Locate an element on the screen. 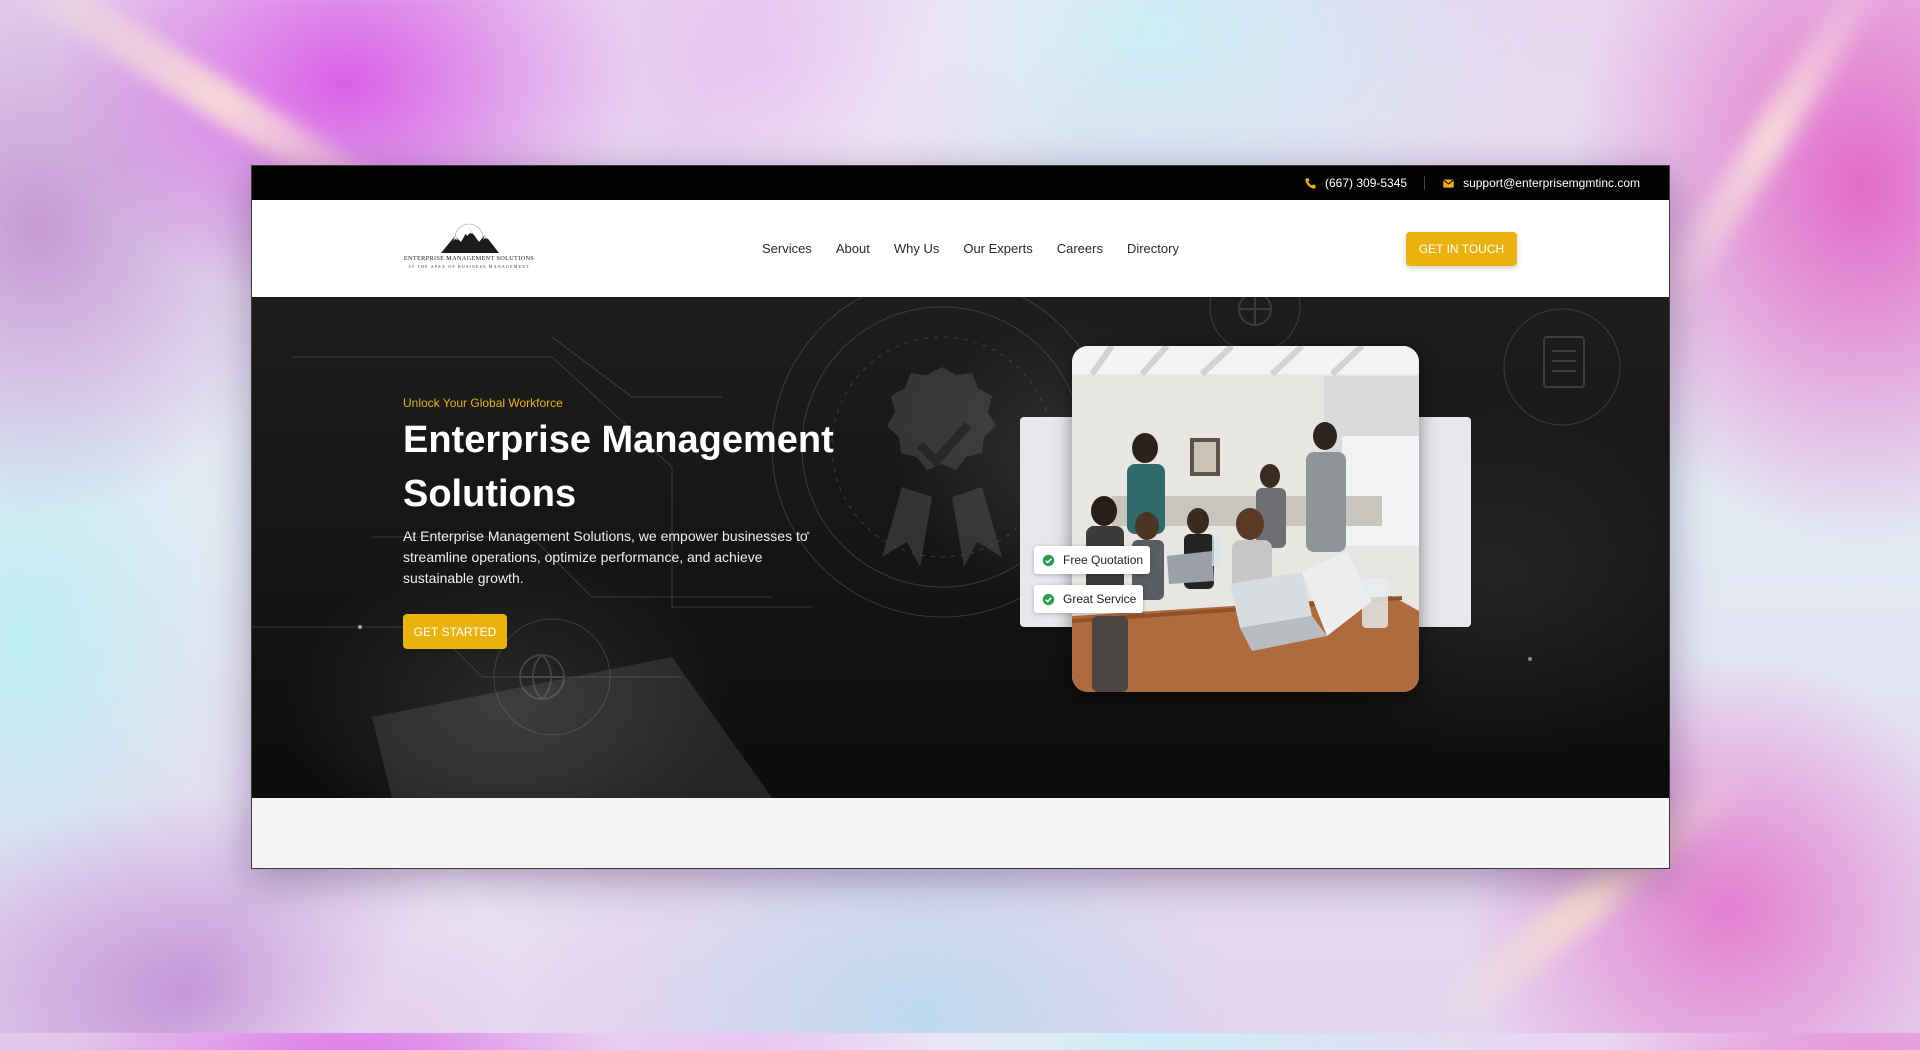  mountain-logo-icon is located at coordinates (470, 238).